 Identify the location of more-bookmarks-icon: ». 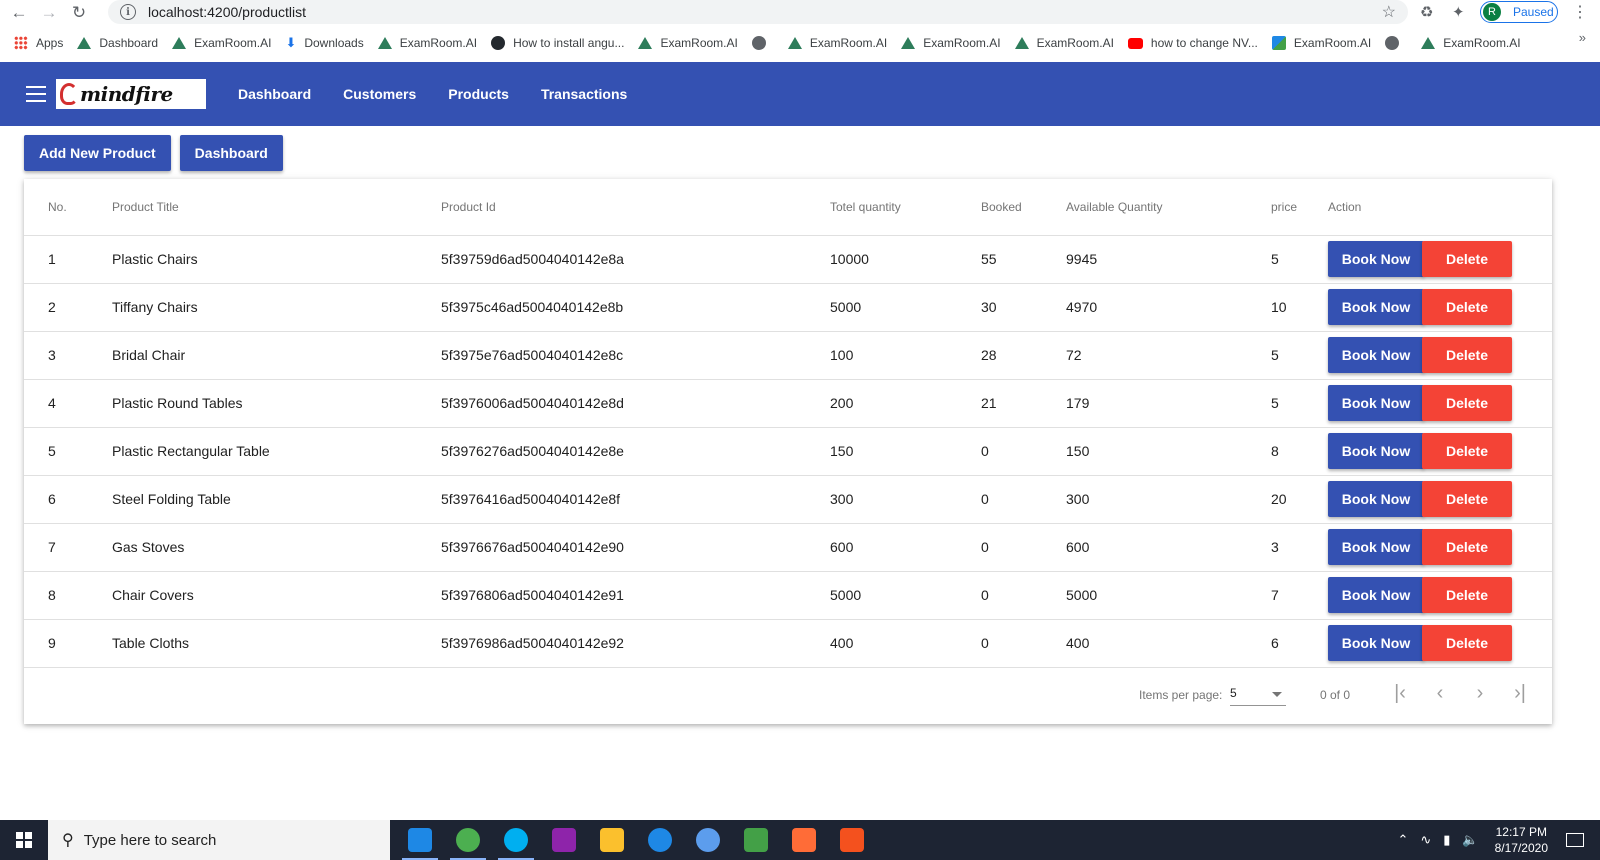
(1582, 37).